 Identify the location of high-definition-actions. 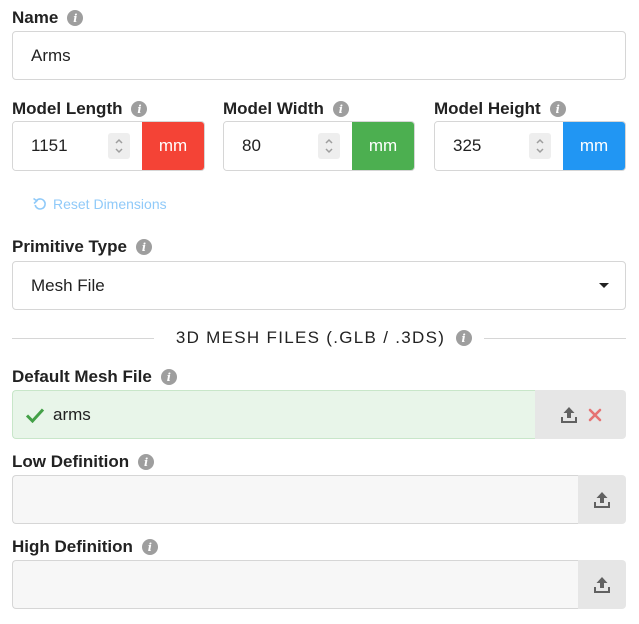
(602, 584).